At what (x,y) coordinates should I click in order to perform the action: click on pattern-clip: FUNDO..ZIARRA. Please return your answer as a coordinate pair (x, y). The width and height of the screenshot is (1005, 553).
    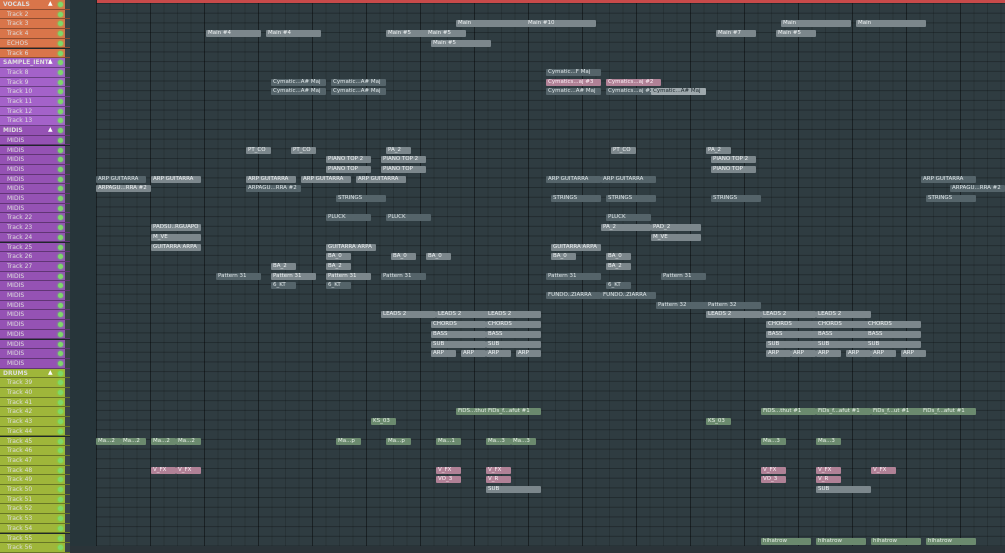
    Looking at the image, I should click on (573, 295).